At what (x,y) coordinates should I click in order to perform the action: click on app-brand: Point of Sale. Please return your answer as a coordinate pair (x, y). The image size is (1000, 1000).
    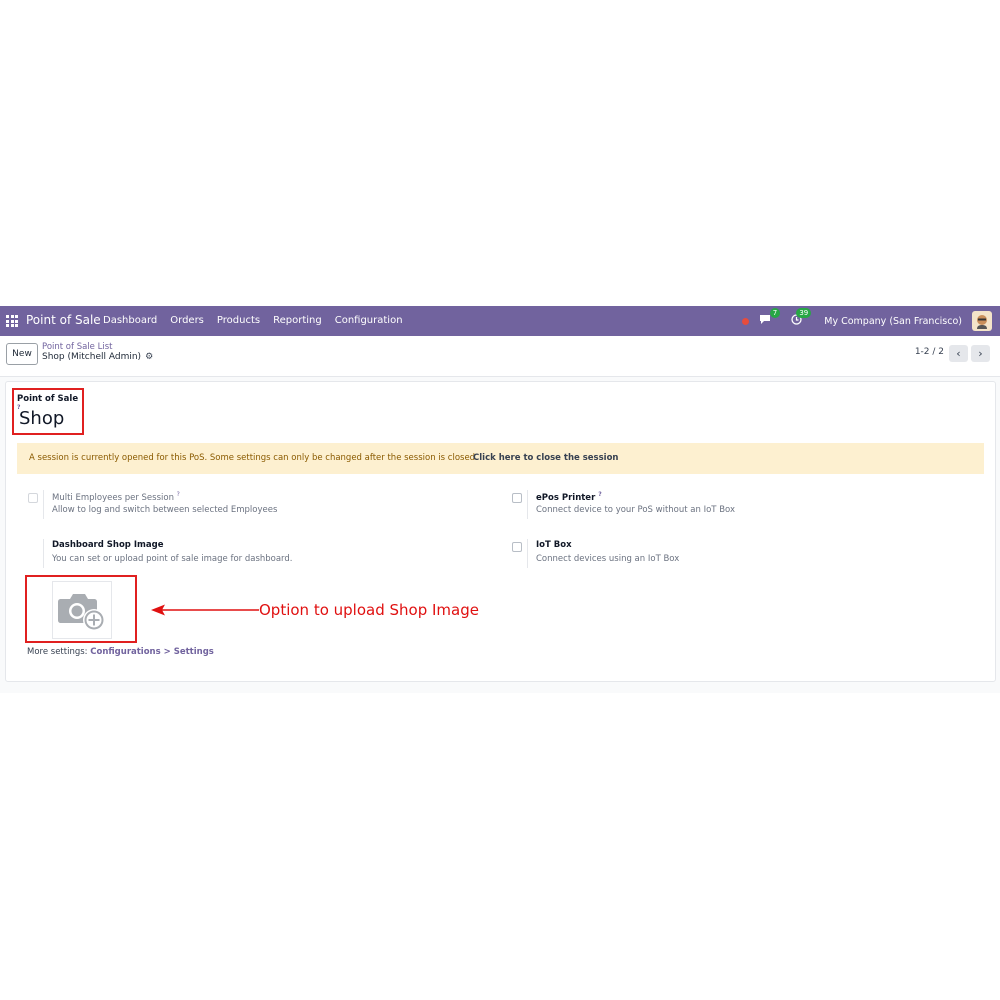
    Looking at the image, I should click on (63, 320).